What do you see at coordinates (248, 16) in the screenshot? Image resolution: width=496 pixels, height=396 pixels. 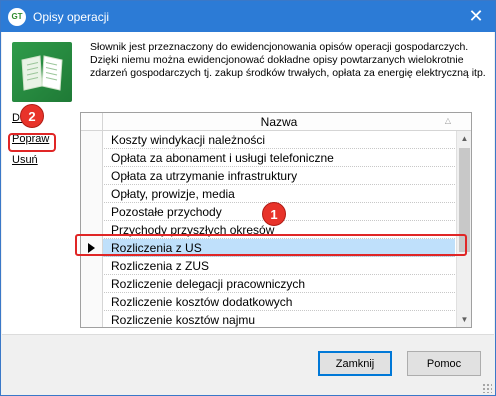 I see `title-bar: GT Opisy operacji ✕` at bounding box center [248, 16].